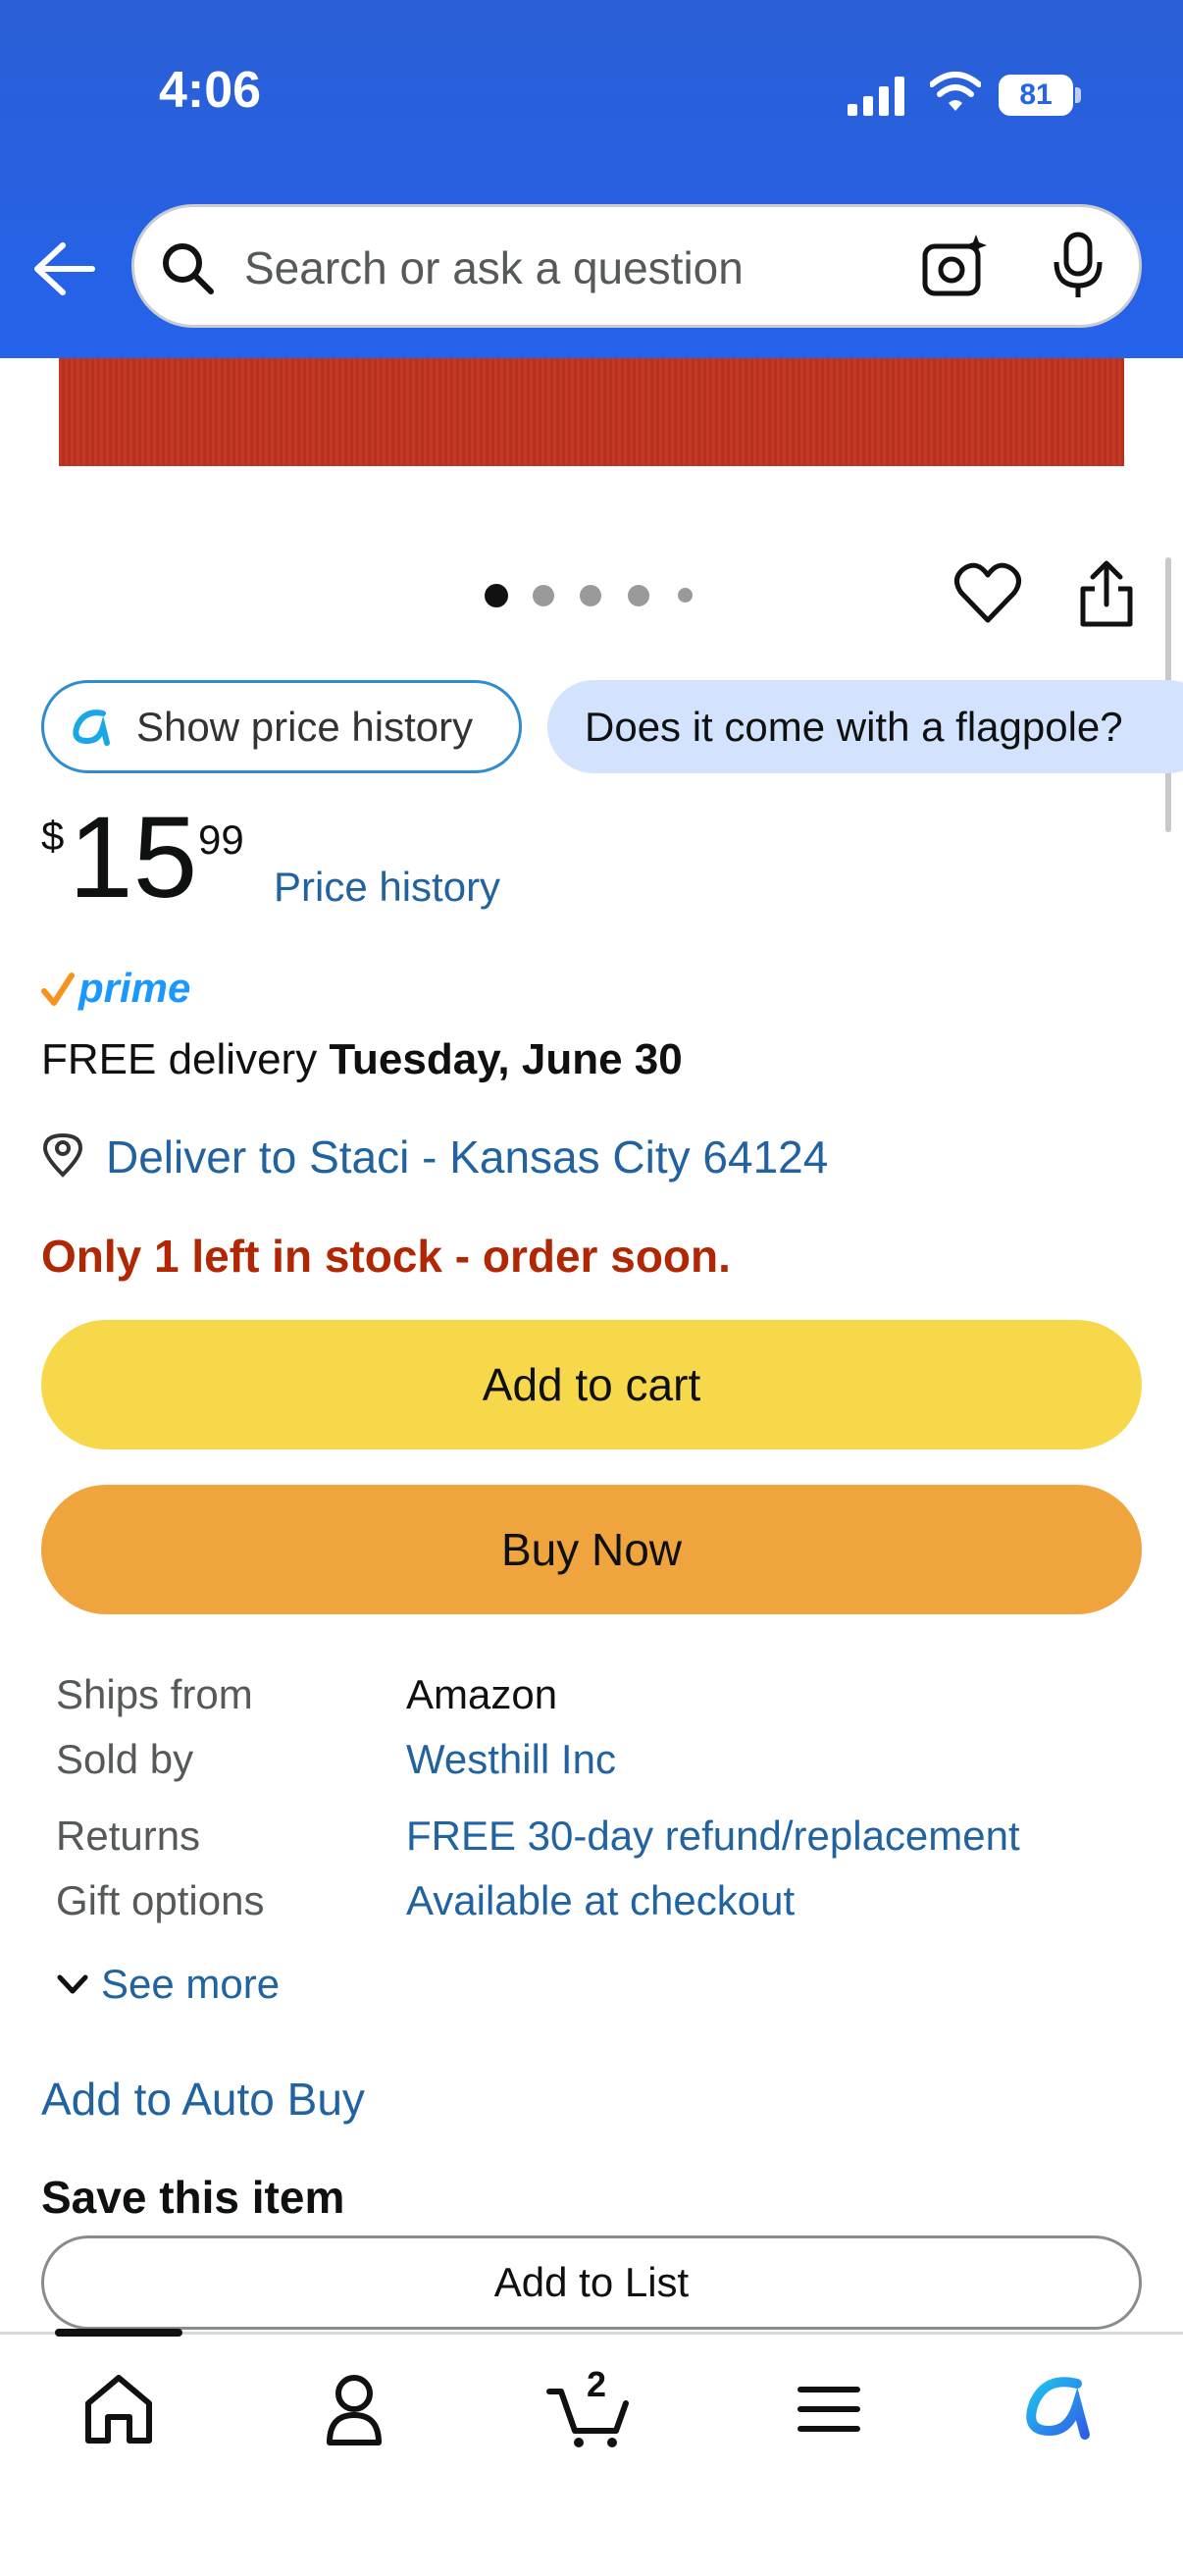 The image size is (1183, 2576). Describe the element at coordinates (467, 1156) in the screenshot. I see `deliver-to-link: Deliver to Staci - Kansas City 64124` at that location.